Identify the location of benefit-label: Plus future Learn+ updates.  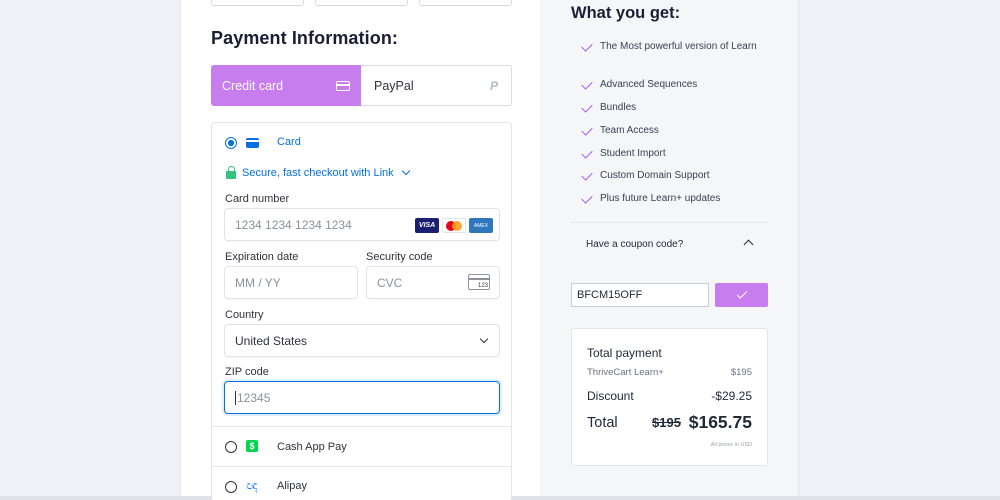
(660, 198).